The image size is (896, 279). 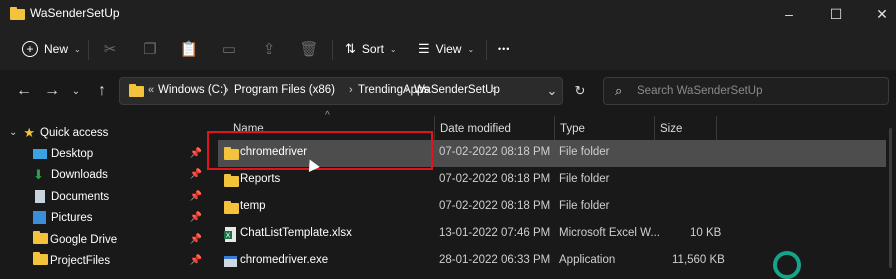 I want to click on sidebar-item-label: Desktop, so click(x=72, y=153).